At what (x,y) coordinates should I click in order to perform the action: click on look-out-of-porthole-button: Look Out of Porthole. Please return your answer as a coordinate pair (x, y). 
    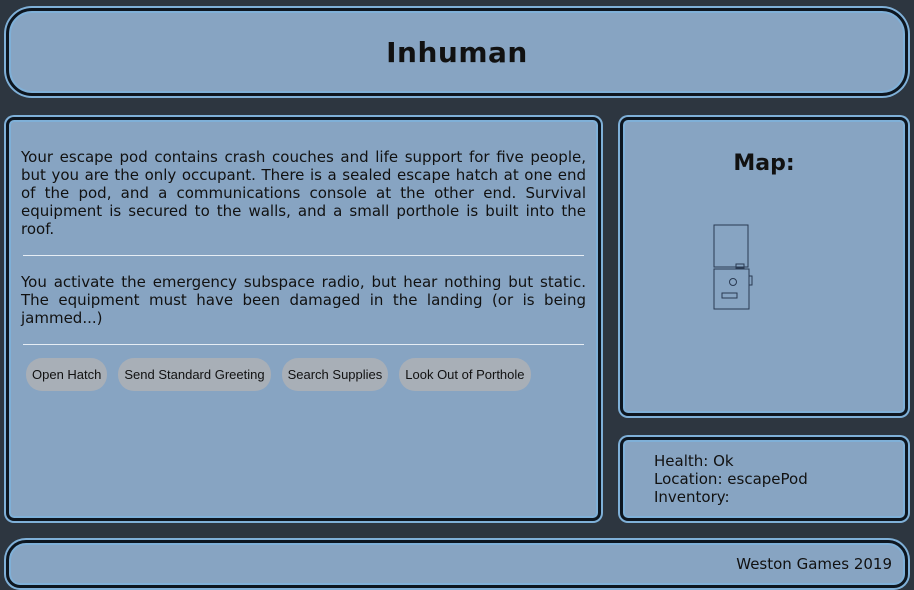
    Looking at the image, I should click on (465, 374).